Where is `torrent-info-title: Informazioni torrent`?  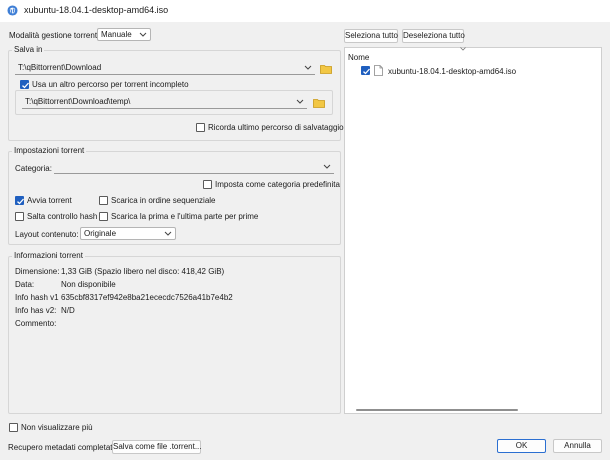
torrent-info-title: Informazioni torrent is located at coordinates (48, 256).